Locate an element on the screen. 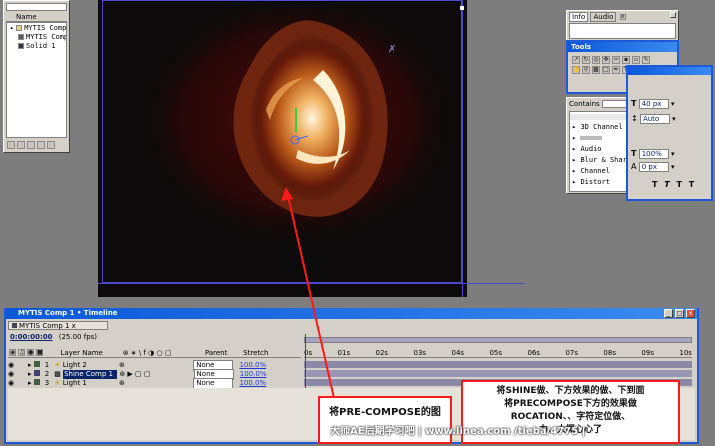 This screenshot has height=446, width=715. font-size-field: 40 px is located at coordinates (653, 104).